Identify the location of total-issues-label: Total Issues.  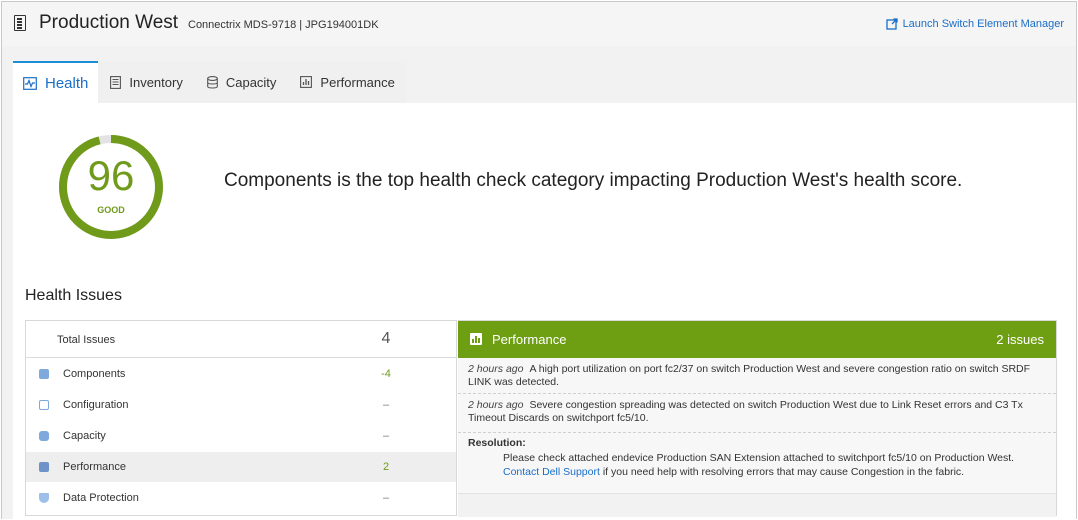
(86, 340).